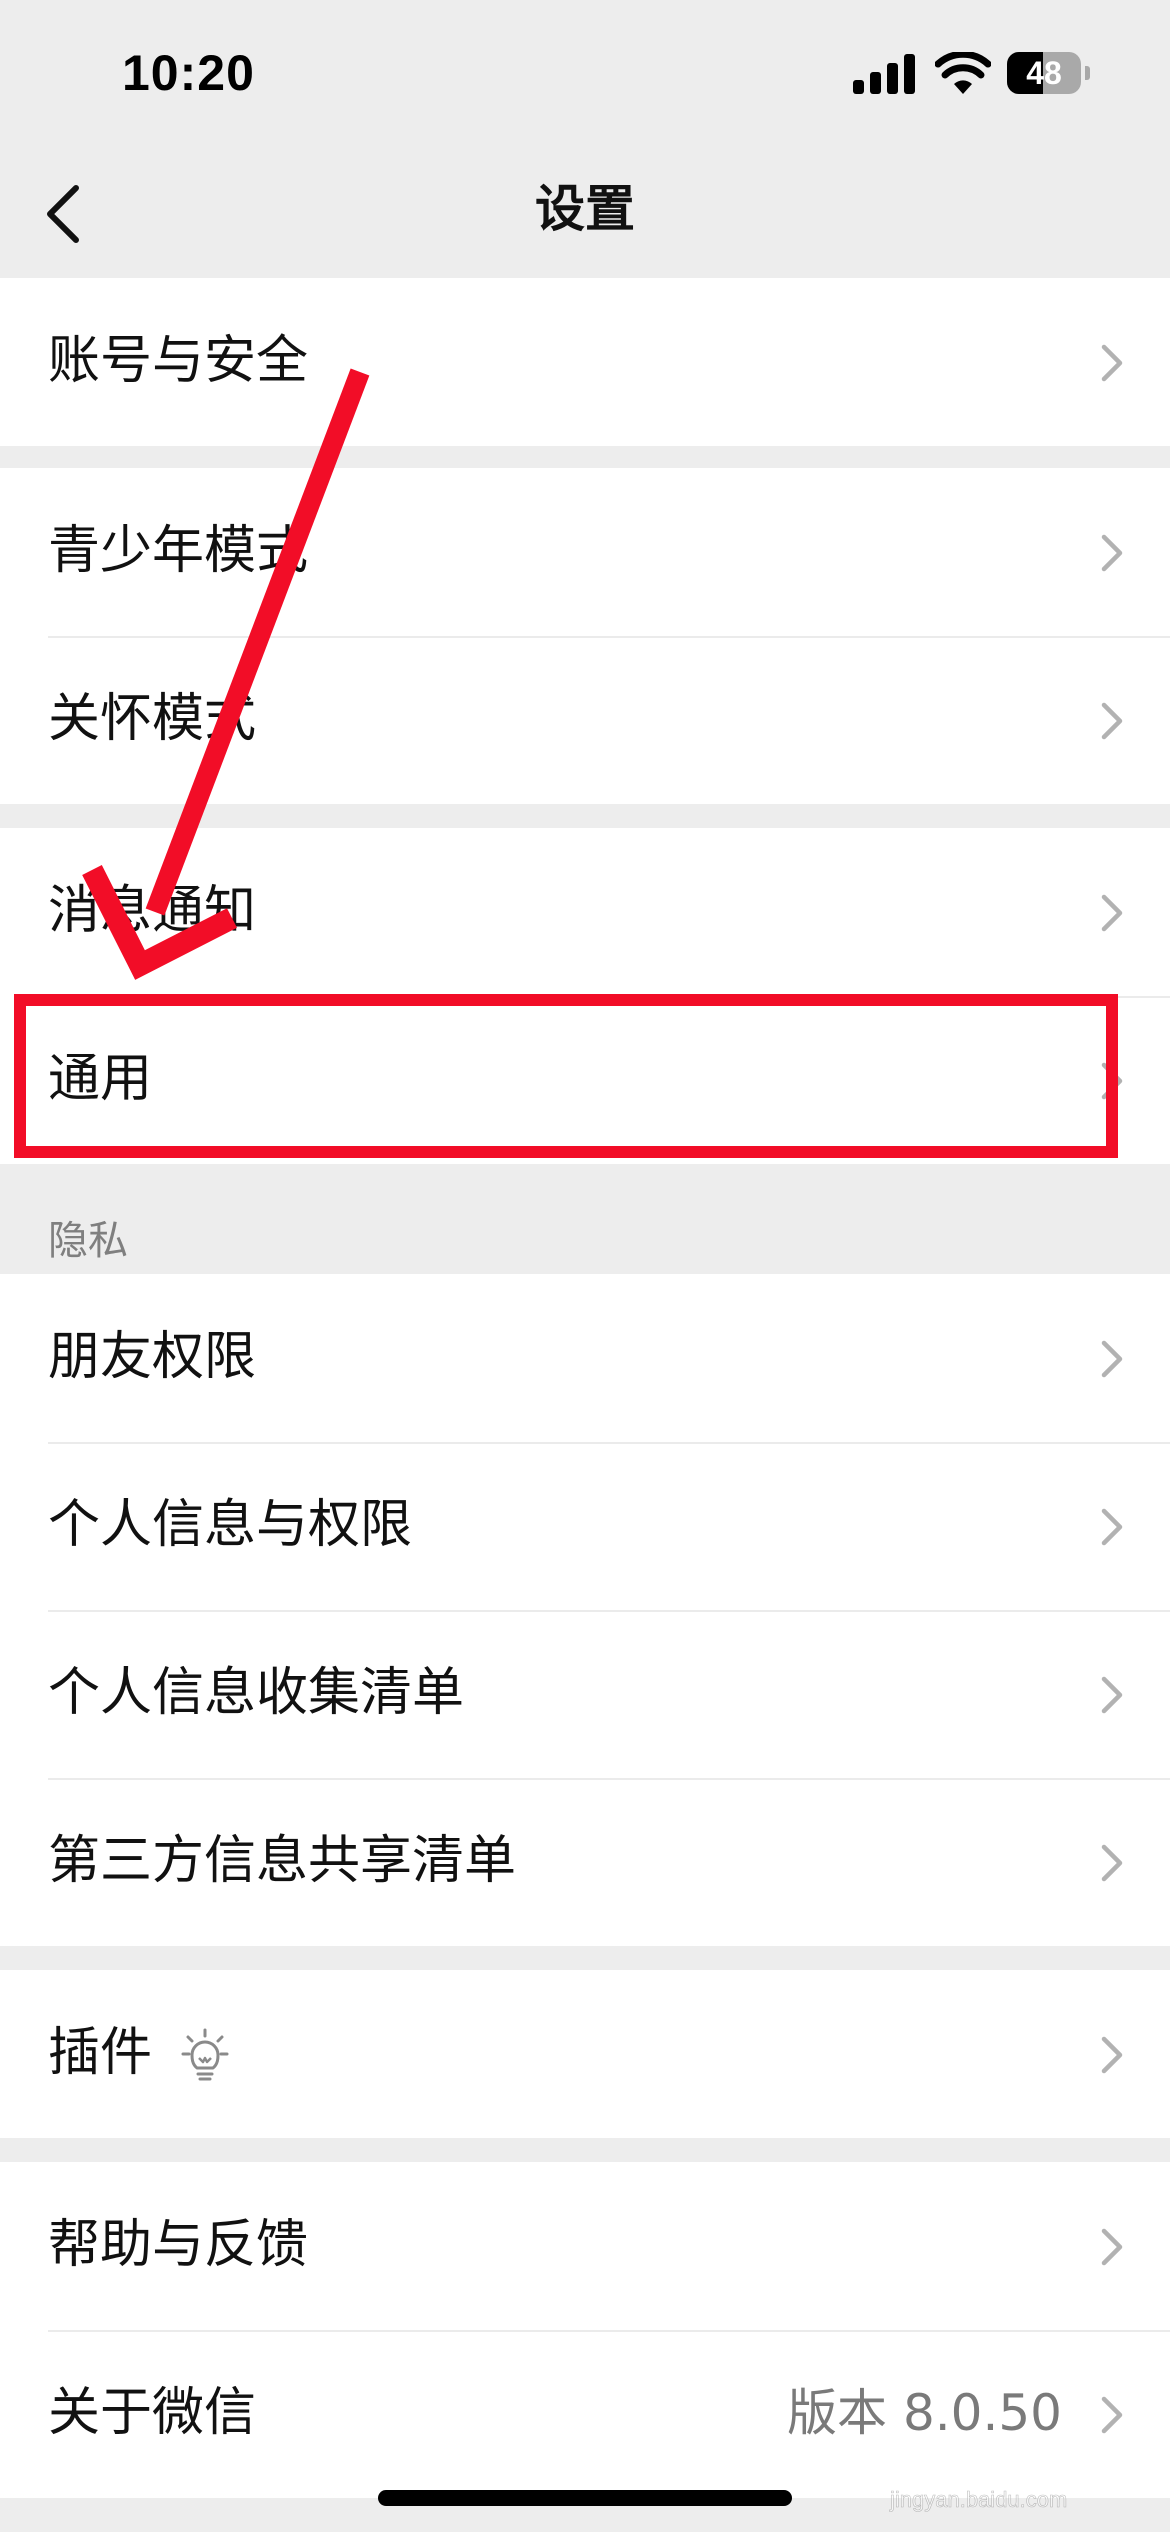 Image resolution: width=1170 pixels, height=2532 pixels. I want to click on status-time: 10:20, so click(188, 73).